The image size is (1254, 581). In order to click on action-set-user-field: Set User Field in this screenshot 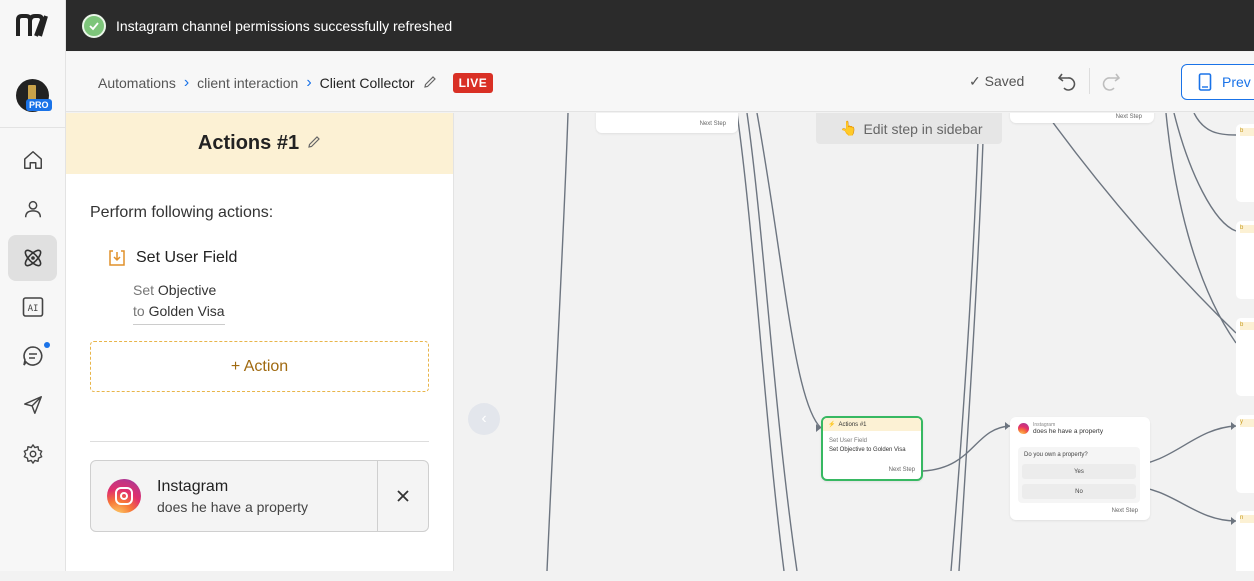, I will do `click(172, 258)`.